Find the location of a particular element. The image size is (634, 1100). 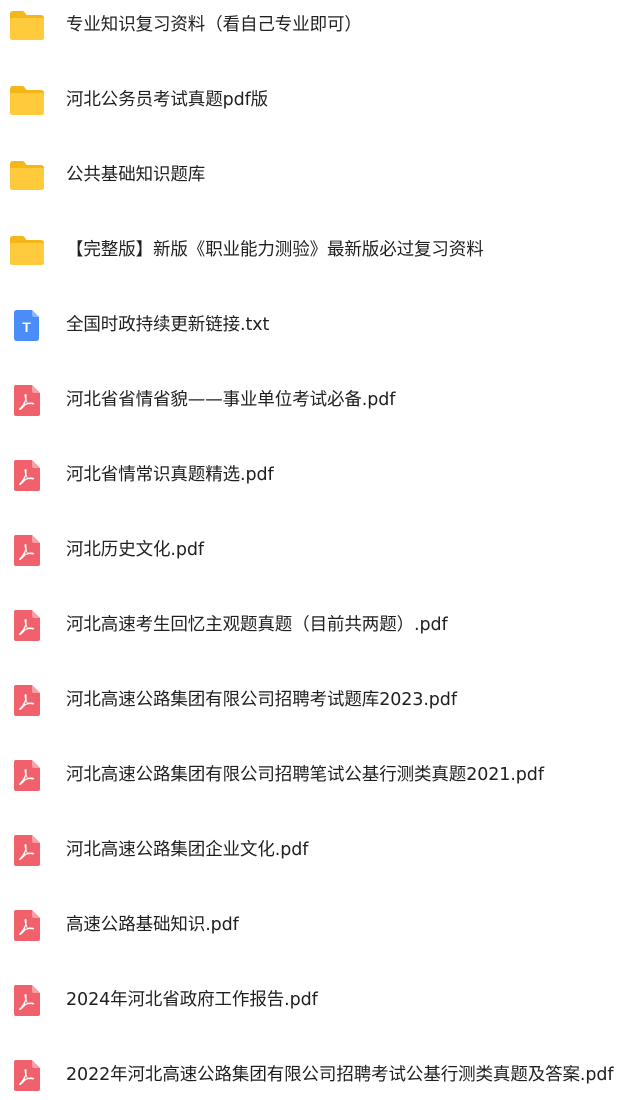

file-name: 2022年河北高速公路集团有限公司招聘考试公基行测类真题及答案.pdf is located at coordinates (340, 1075).